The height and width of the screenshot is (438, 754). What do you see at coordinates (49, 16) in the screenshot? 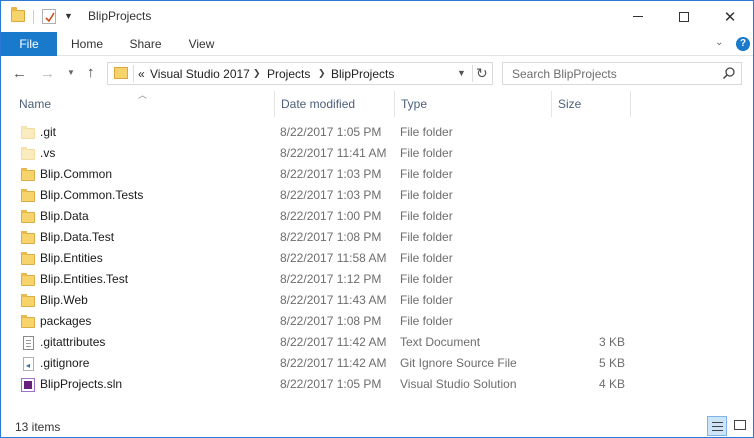
I see `properties-icon` at bounding box center [49, 16].